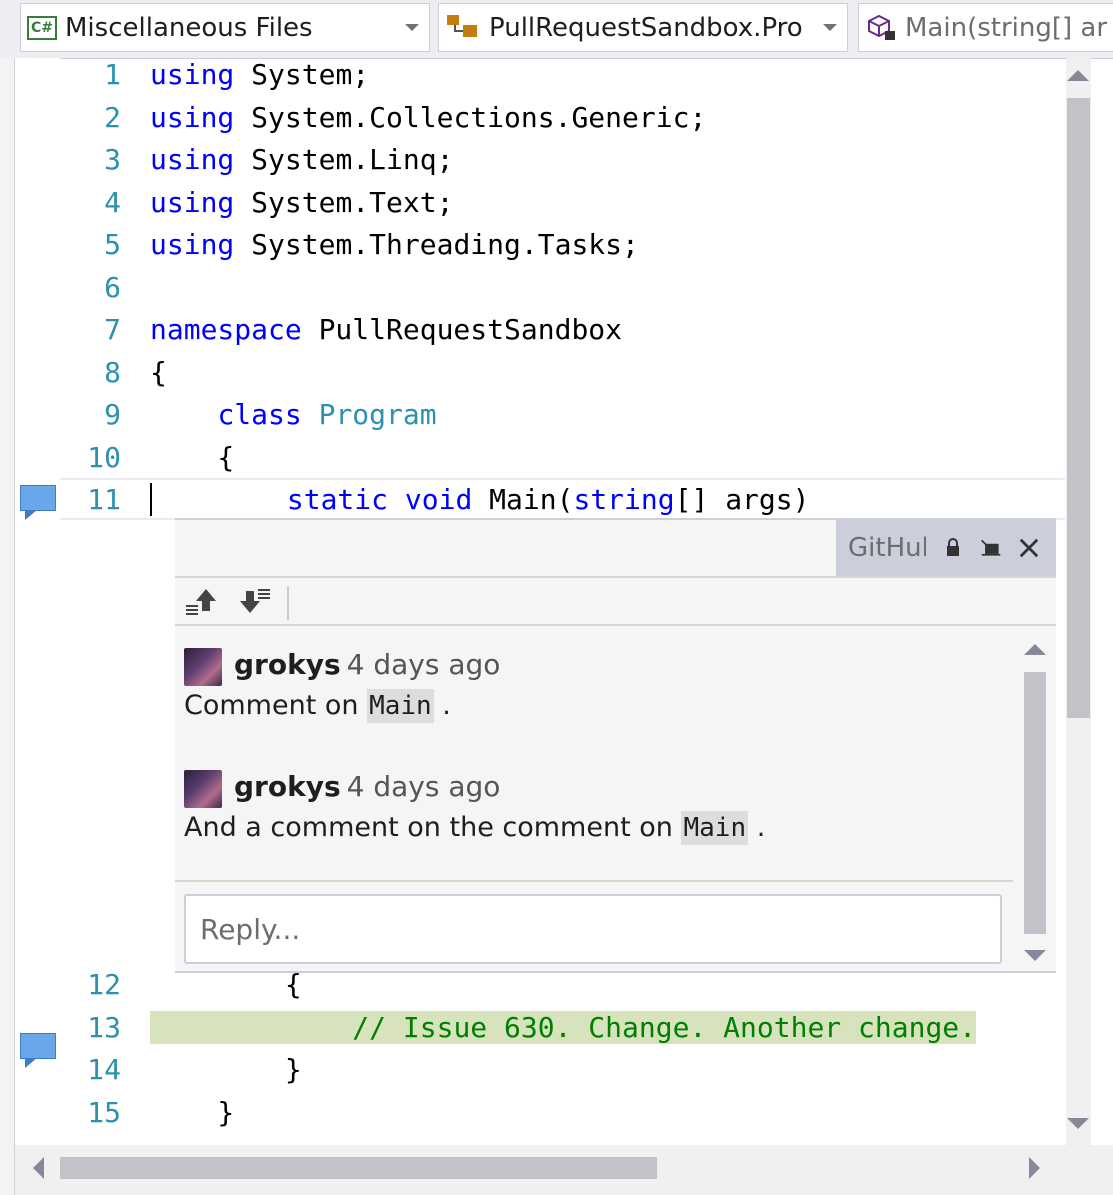 This screenshot has width=1113, height=1195. Describe the element at coordinates (463, 28) in the screenshot. I see `project-icon` at that location.